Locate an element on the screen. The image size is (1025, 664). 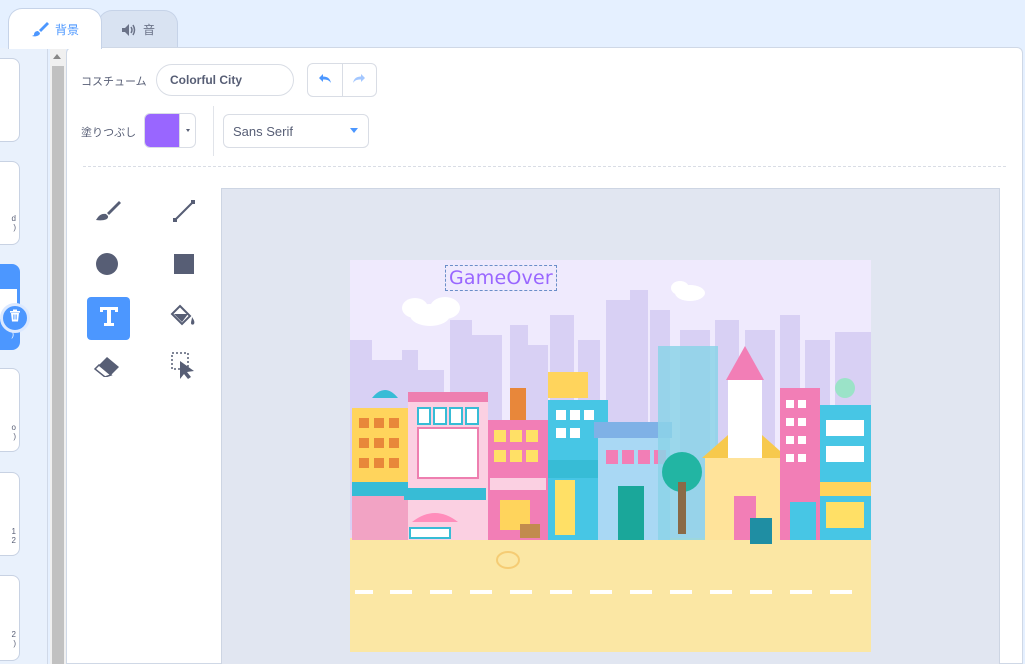
backdrop-thumbnail: 12 is located at coordinates (10, 514).